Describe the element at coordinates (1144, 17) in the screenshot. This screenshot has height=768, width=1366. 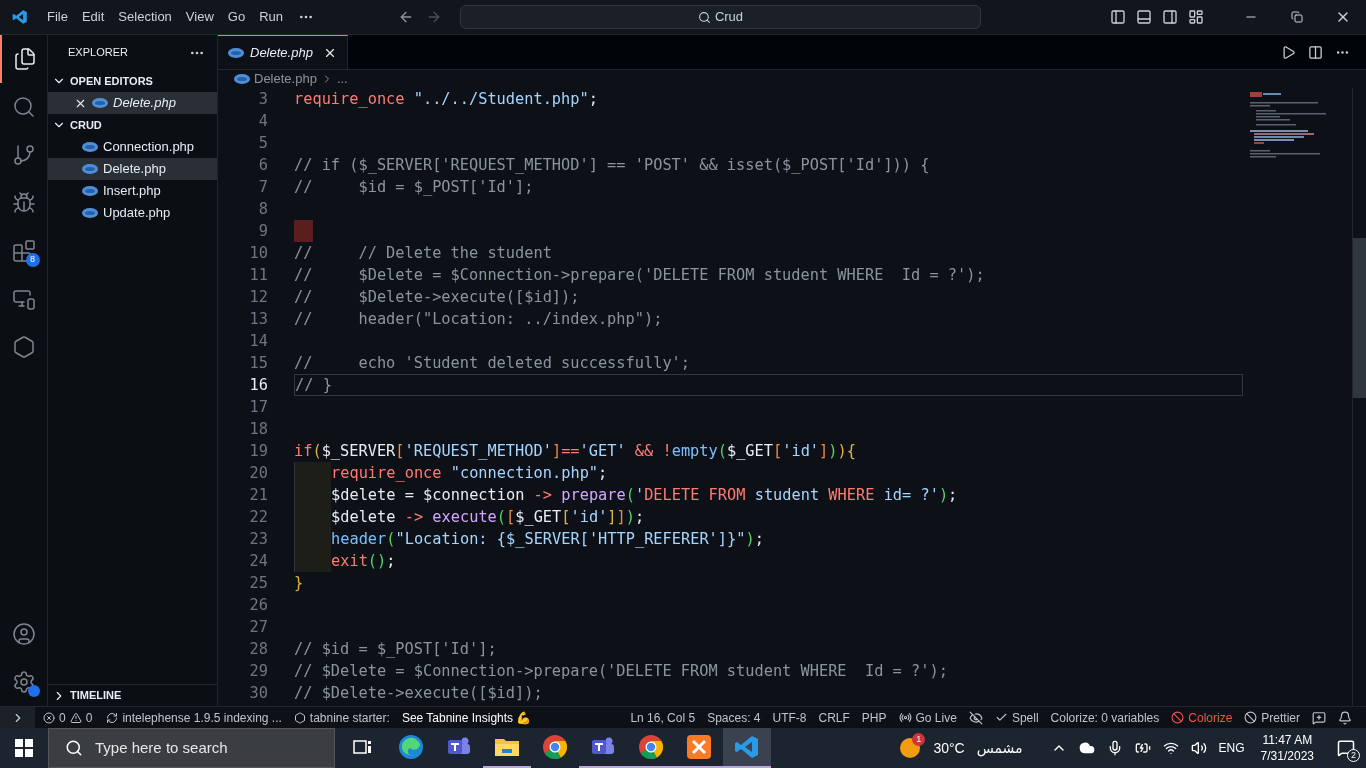
I see `panel-toggle-icon` at that location.